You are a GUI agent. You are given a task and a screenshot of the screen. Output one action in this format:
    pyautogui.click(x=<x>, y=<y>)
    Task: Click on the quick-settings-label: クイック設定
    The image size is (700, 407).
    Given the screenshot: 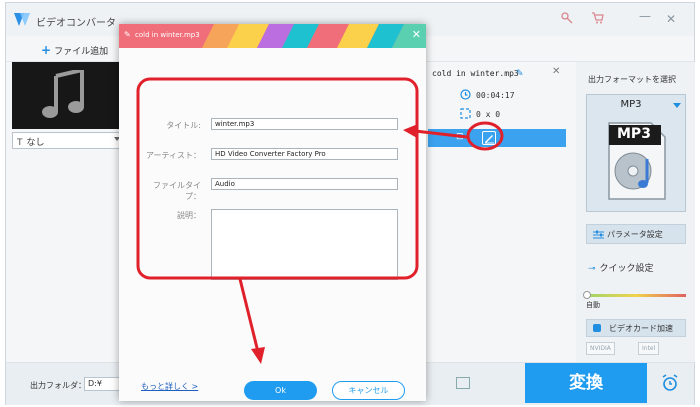 What is the action you would take?
    pyautogui.click(x=626, y=269)
    